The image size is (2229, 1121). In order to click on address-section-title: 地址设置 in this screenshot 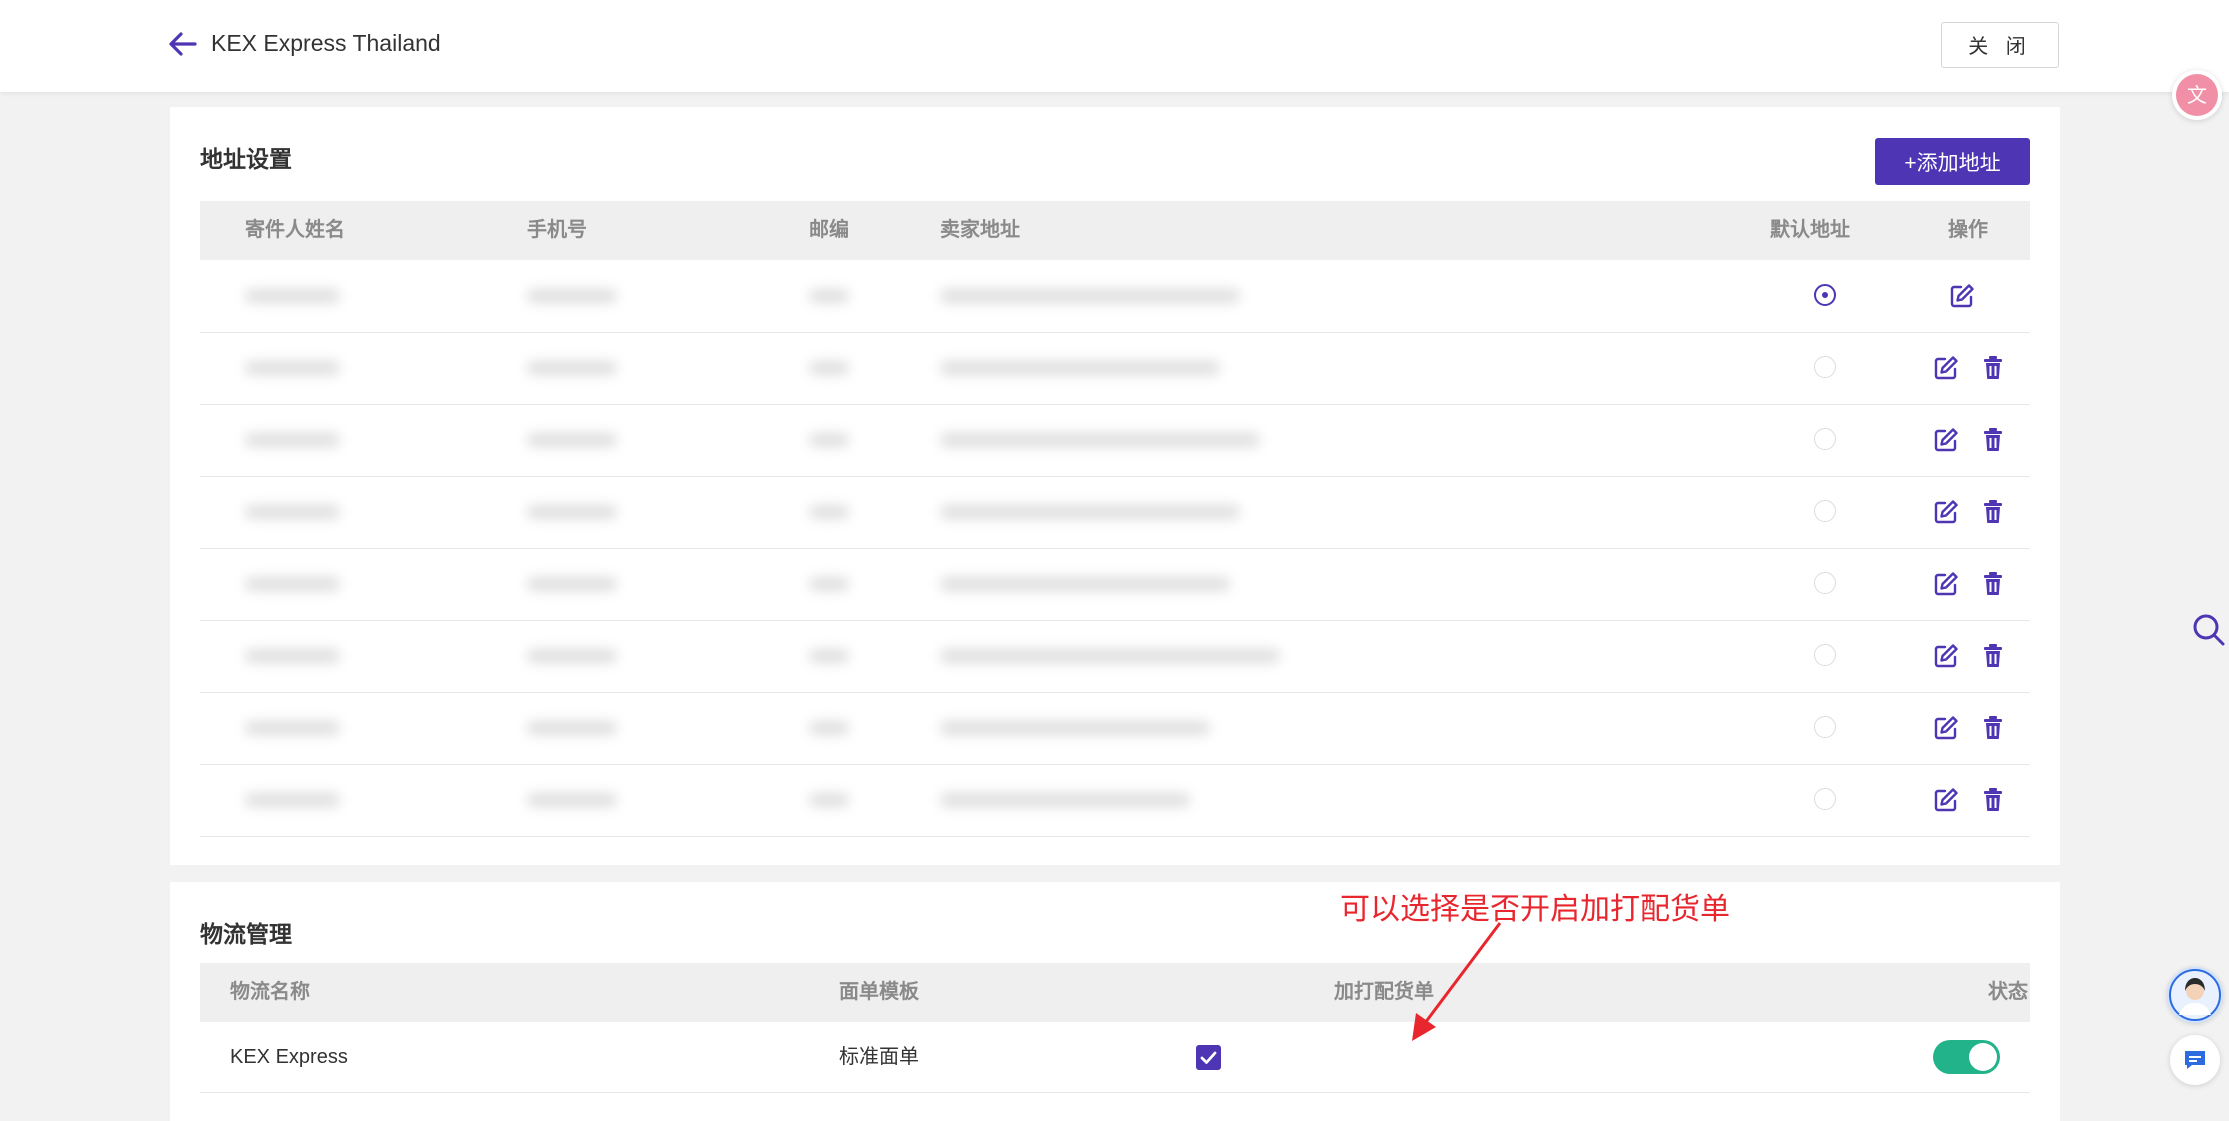, I will do `click(246, 159)`.